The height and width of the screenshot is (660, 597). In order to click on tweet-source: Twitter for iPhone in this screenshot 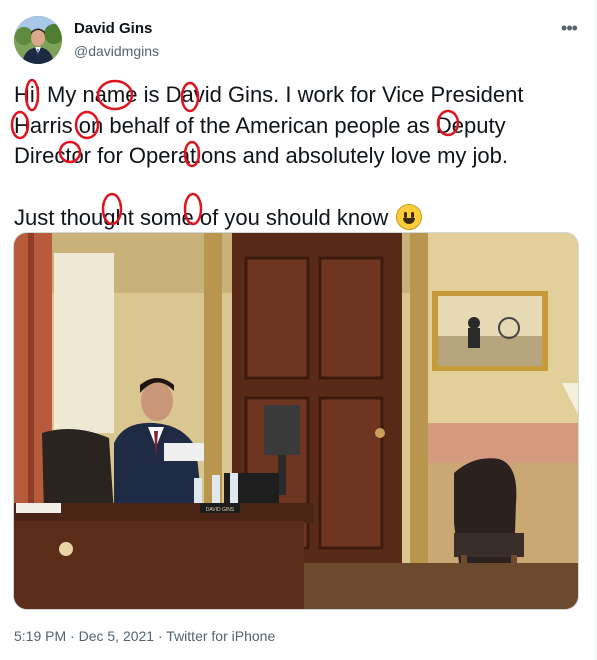, I will do `click(220, 636)`.